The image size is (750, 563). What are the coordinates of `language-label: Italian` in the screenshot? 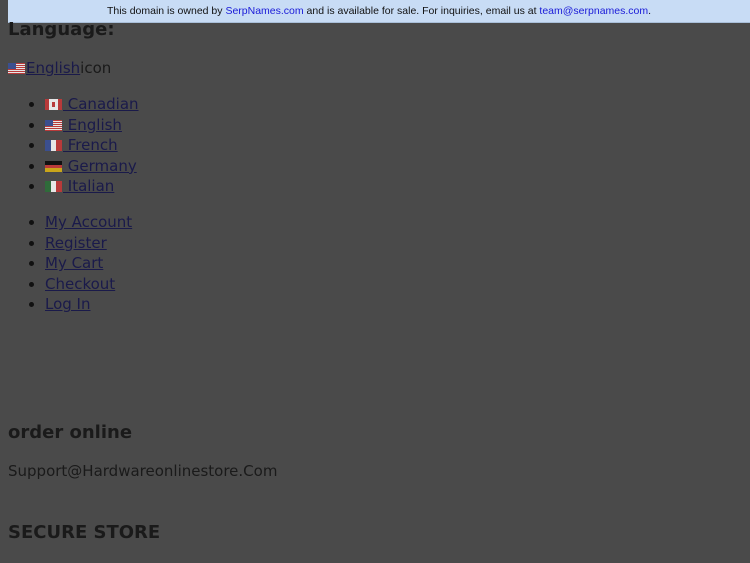 It's located at (89, 186).